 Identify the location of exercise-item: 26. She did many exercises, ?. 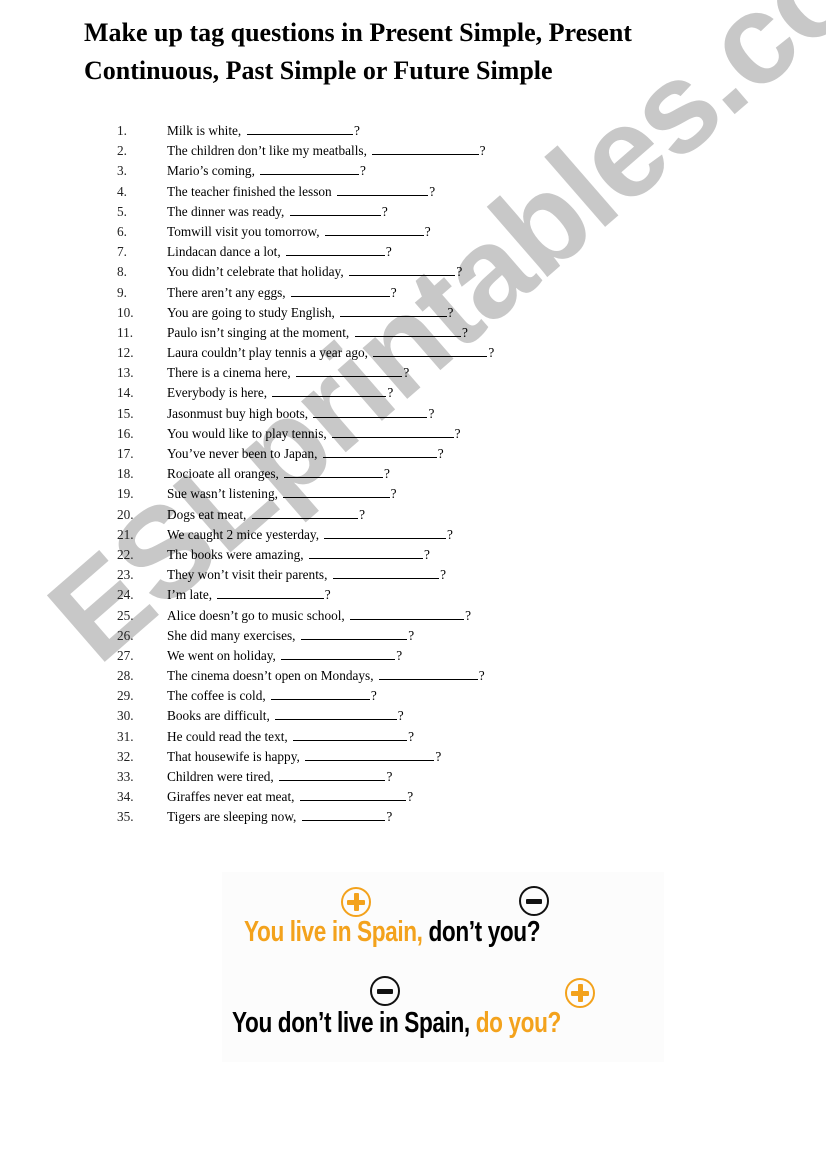
(397, 636).